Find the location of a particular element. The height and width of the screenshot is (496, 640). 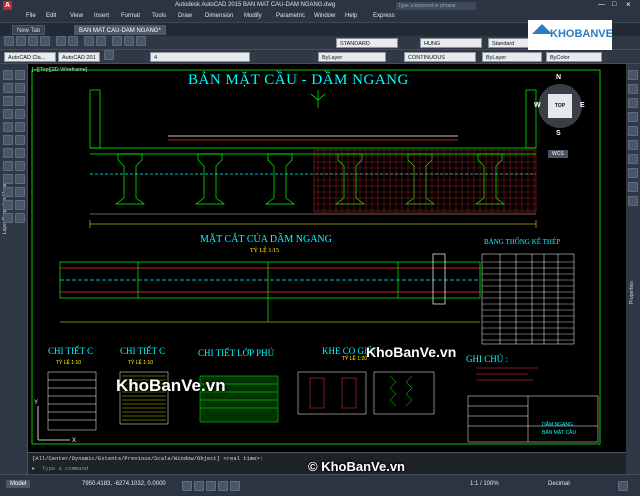

menu-edit: Edit is located at coordinates (51, 16).